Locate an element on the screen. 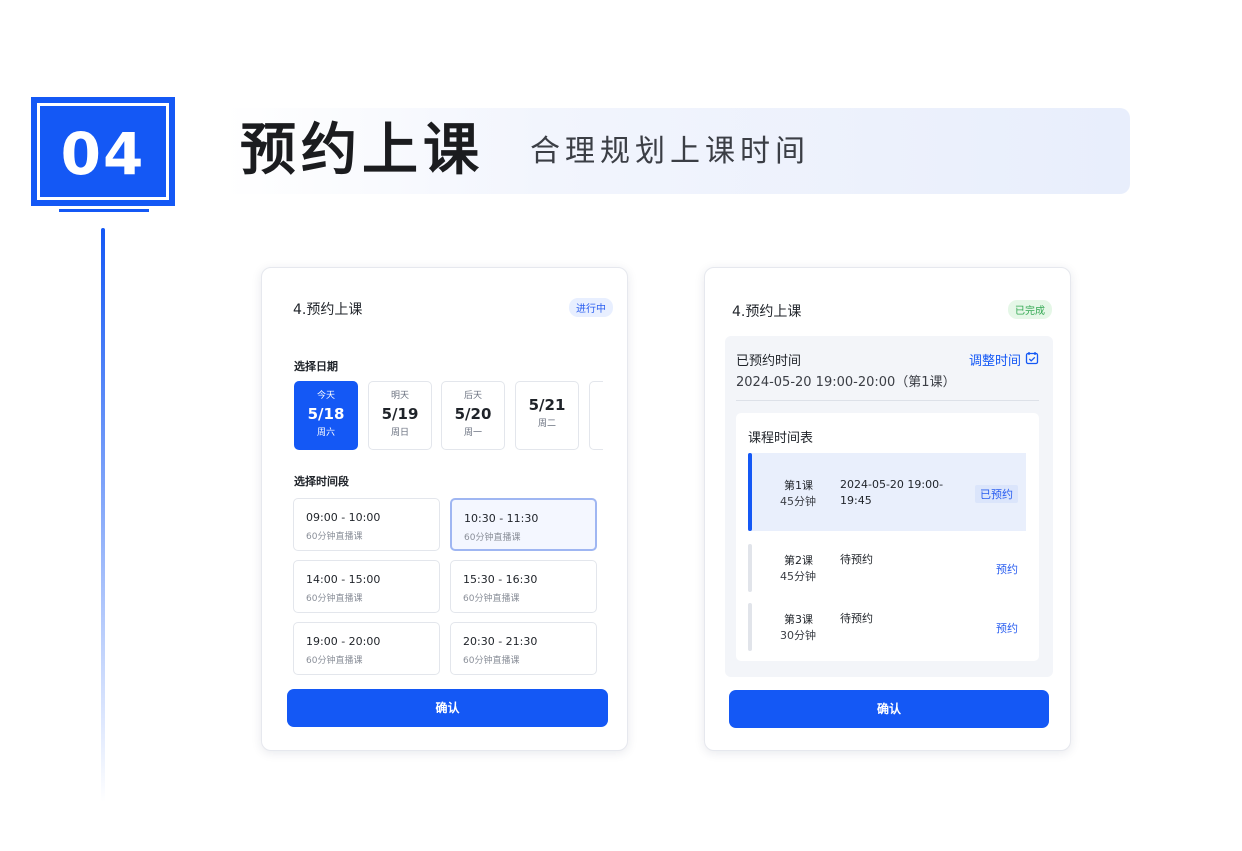  step-underline is located at coordinates (104, 210).